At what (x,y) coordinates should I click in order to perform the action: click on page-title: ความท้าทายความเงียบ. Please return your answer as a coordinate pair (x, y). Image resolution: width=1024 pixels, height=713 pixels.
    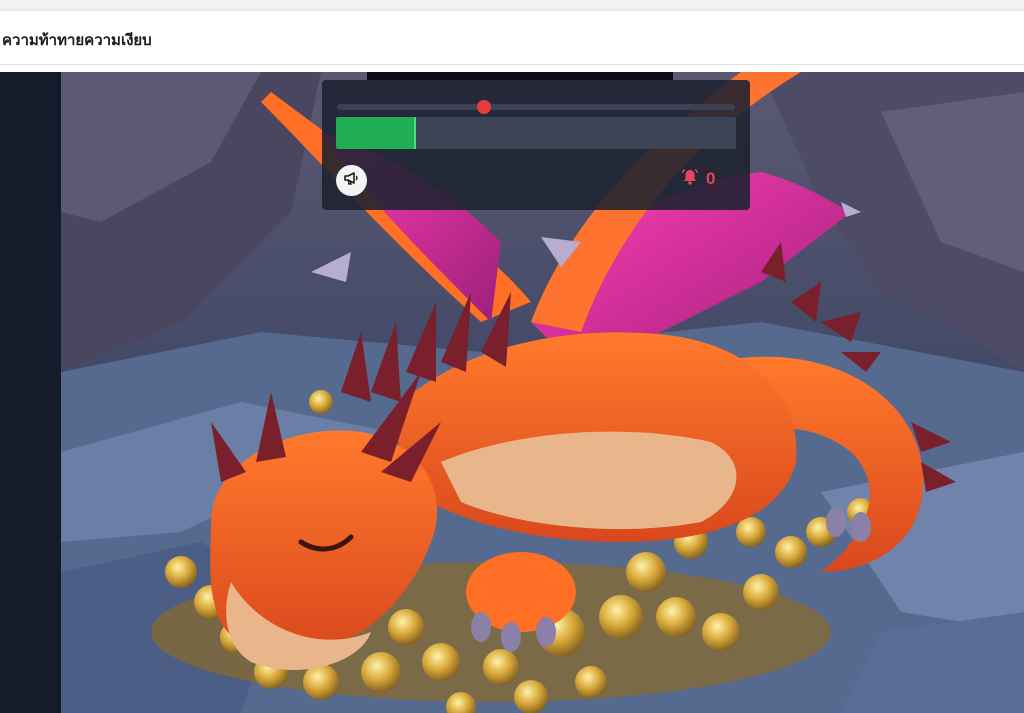
    Looking at the image, I should click on (77, 40).